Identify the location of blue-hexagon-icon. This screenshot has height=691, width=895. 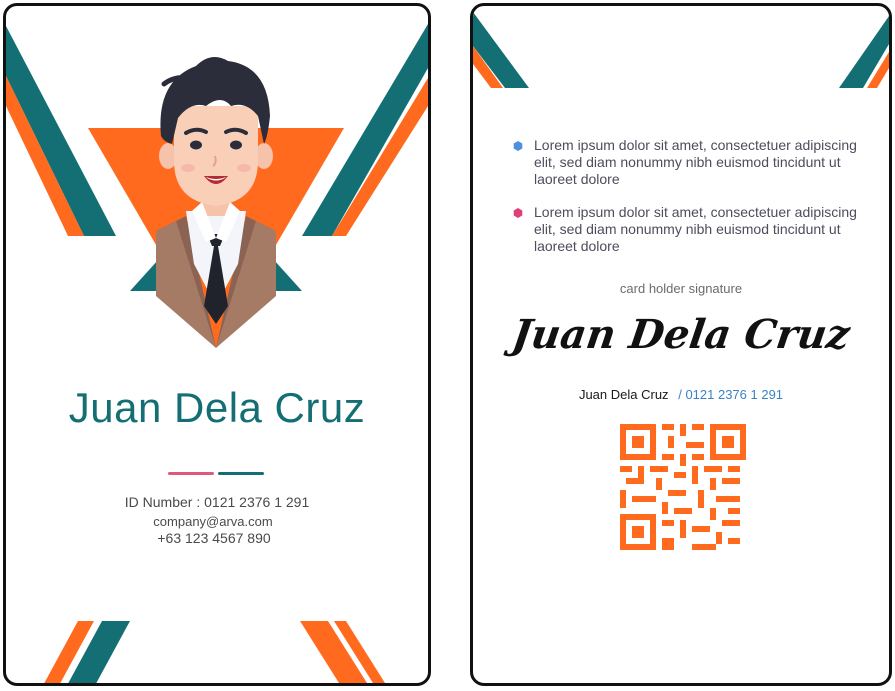
(518, 146).